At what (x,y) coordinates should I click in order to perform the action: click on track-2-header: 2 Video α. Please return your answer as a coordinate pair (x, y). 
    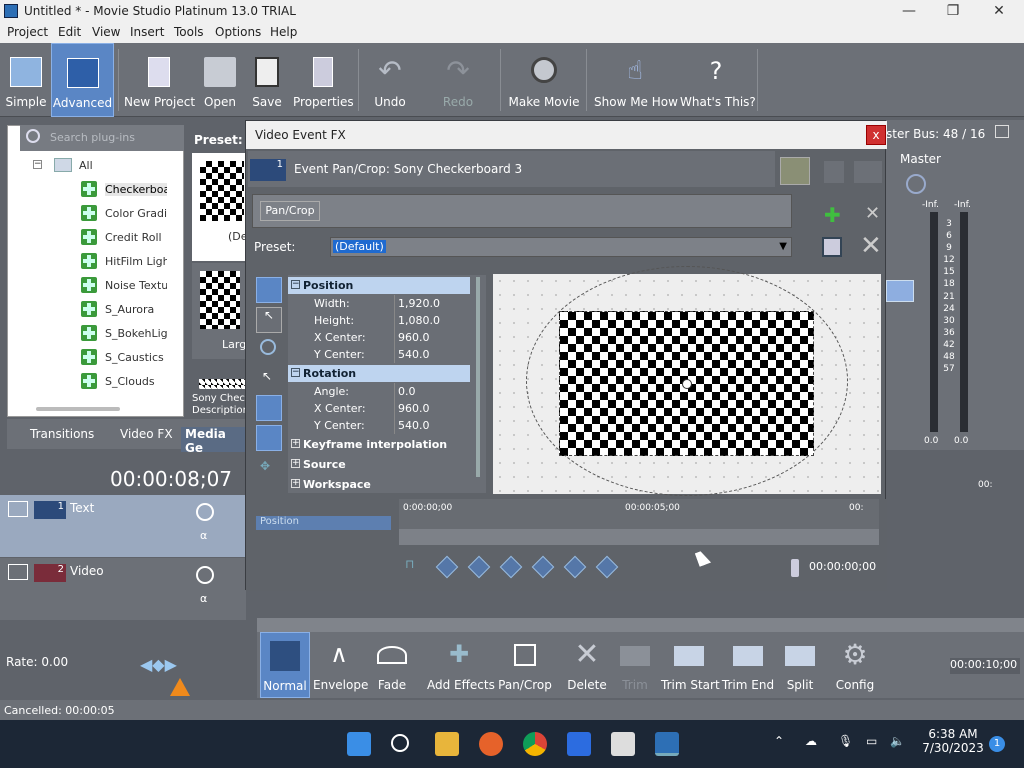
    Looking at the image, I should click on (123, 589).